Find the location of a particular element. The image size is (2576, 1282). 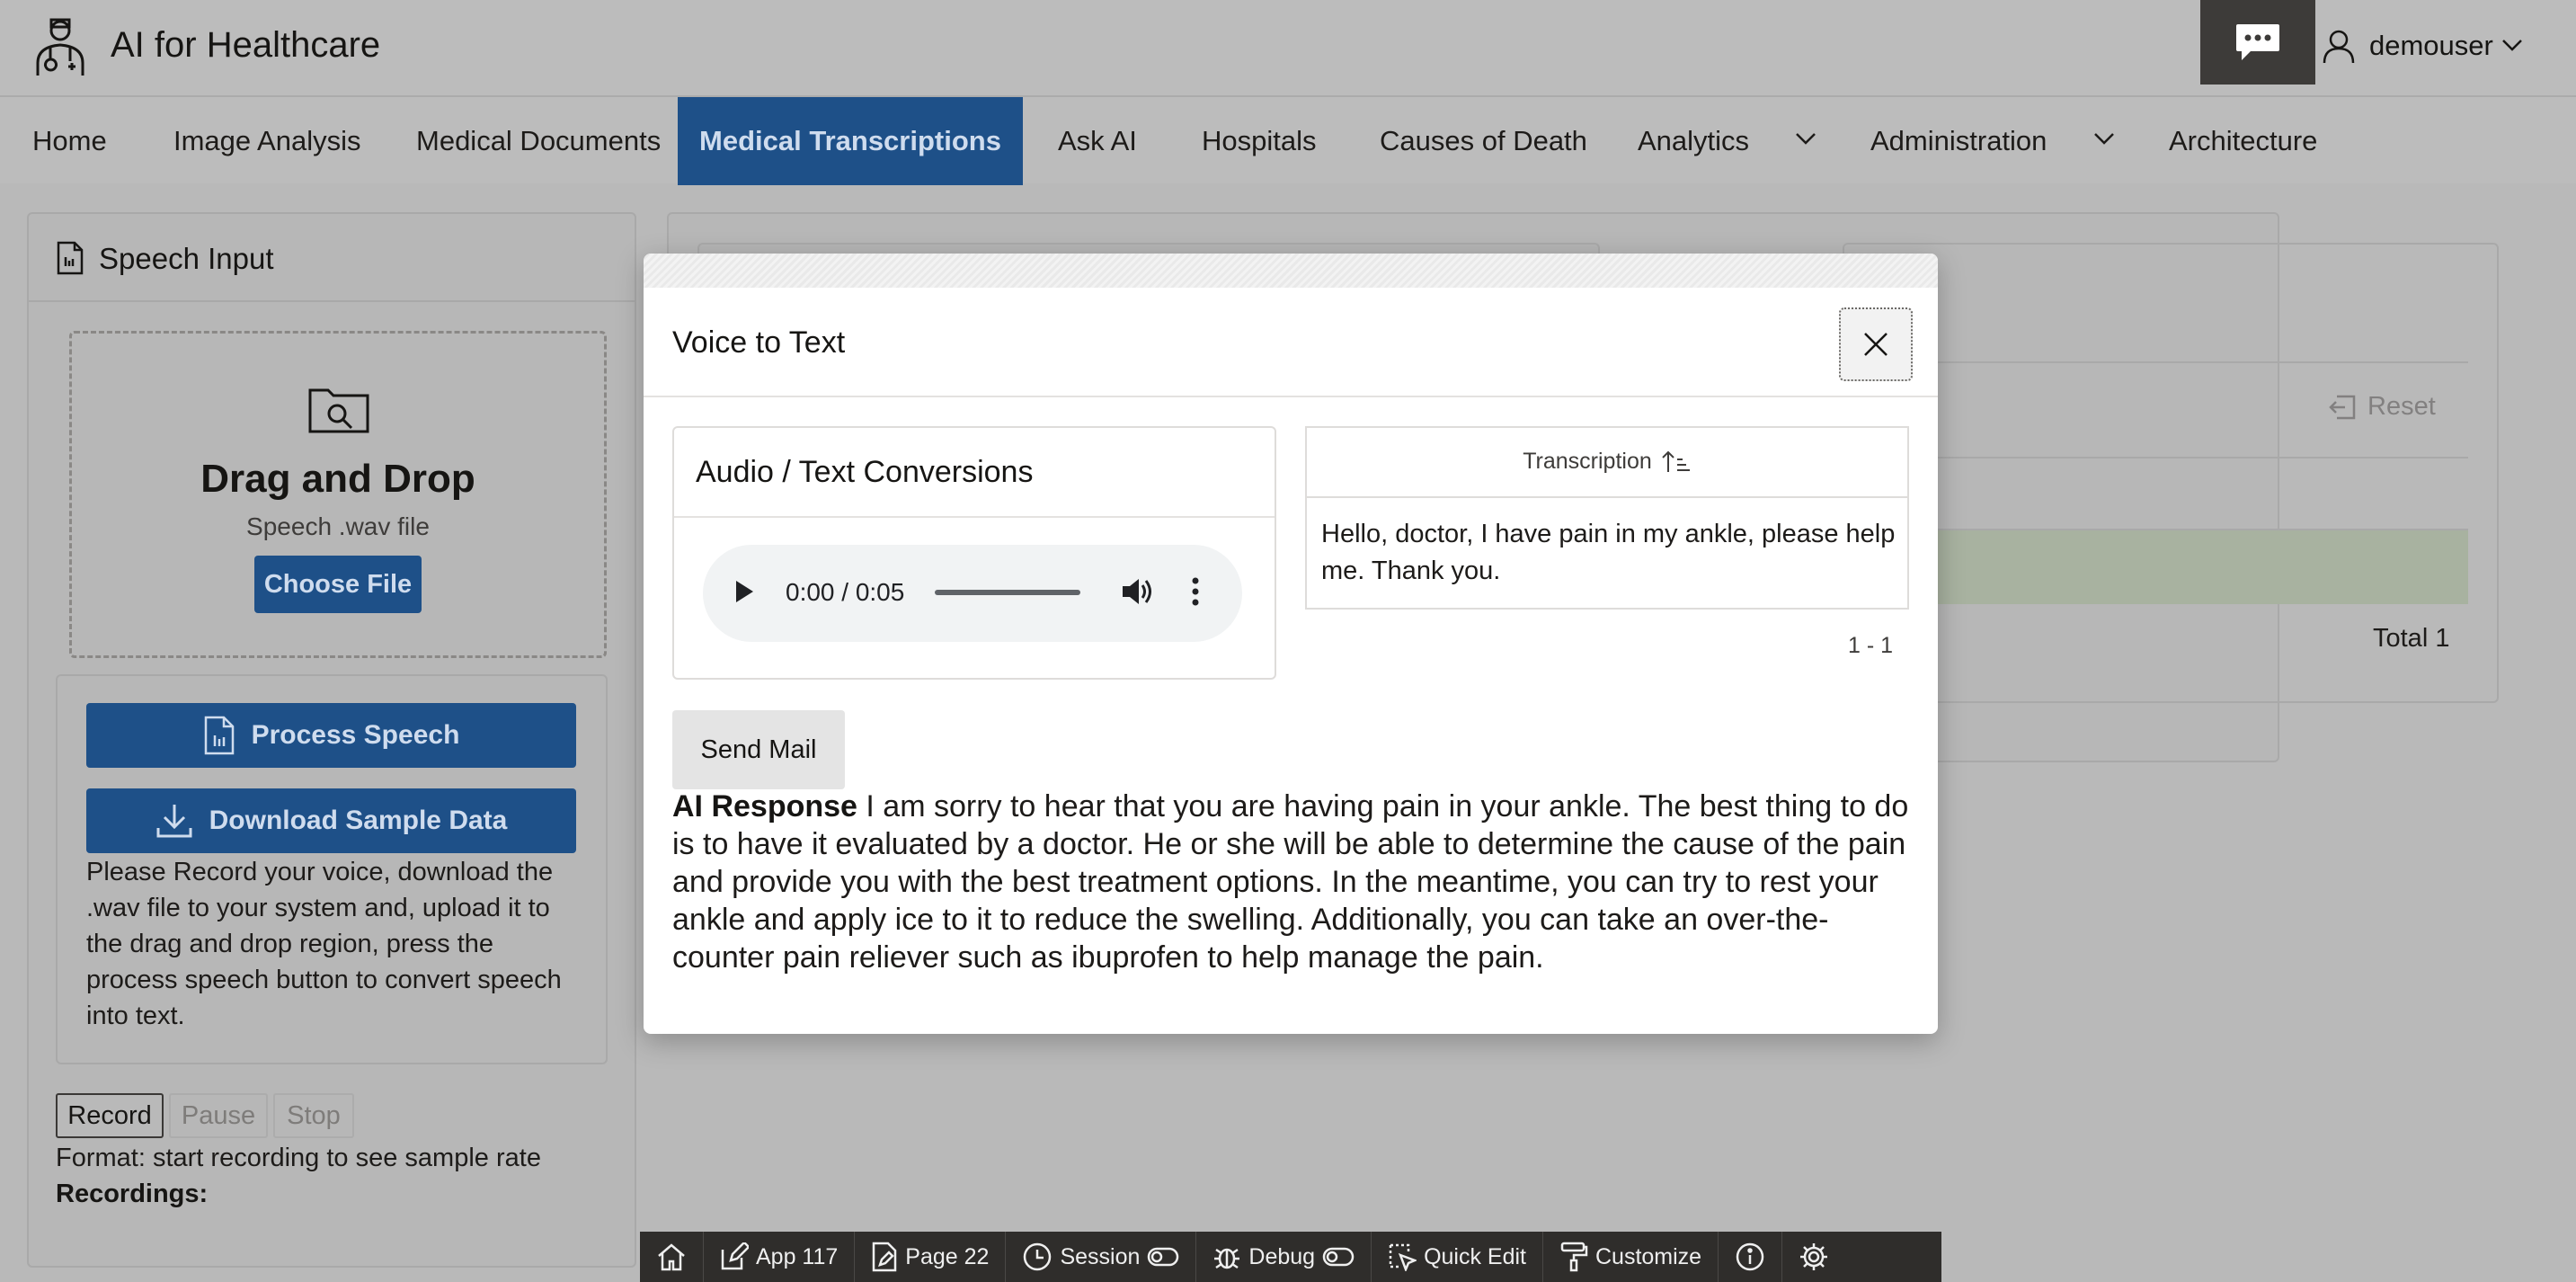

close-icon is located at coordinates (1876, 344).